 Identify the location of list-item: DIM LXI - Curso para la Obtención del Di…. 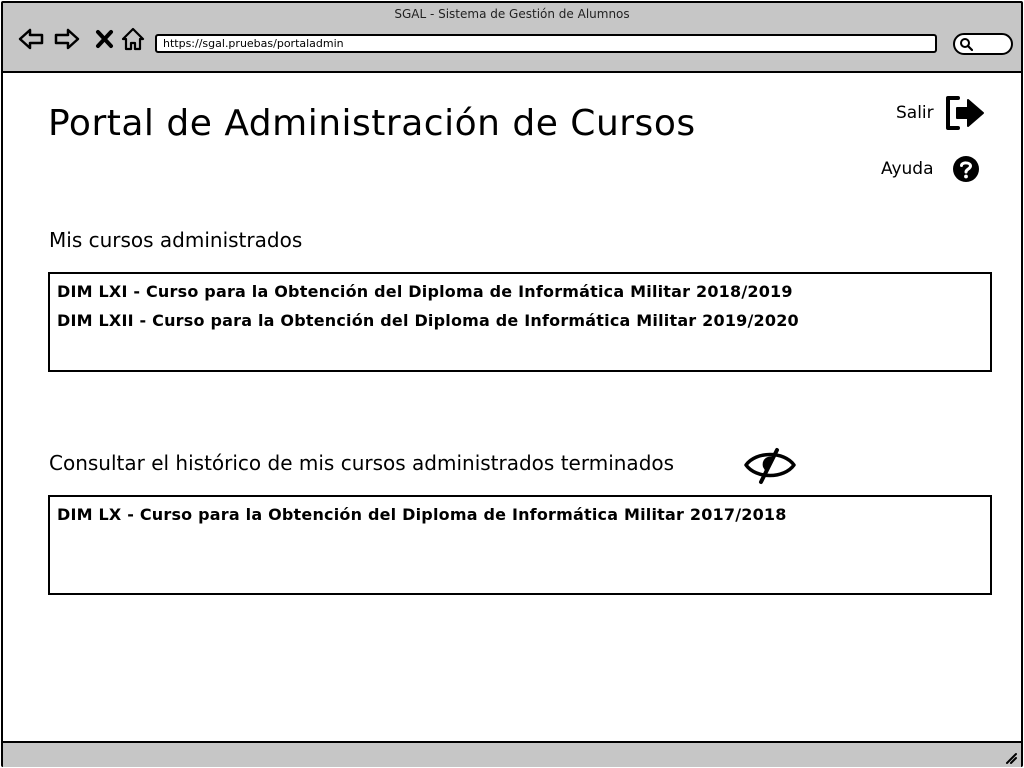
(520, 291).